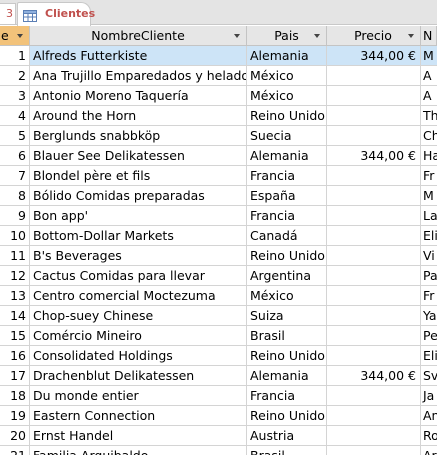  What do you see at coordinates (218, 176) in the screenshot?
I see `table-row: 7 Blondel père et fils Francia Fr` at bounding box center [218, 176].